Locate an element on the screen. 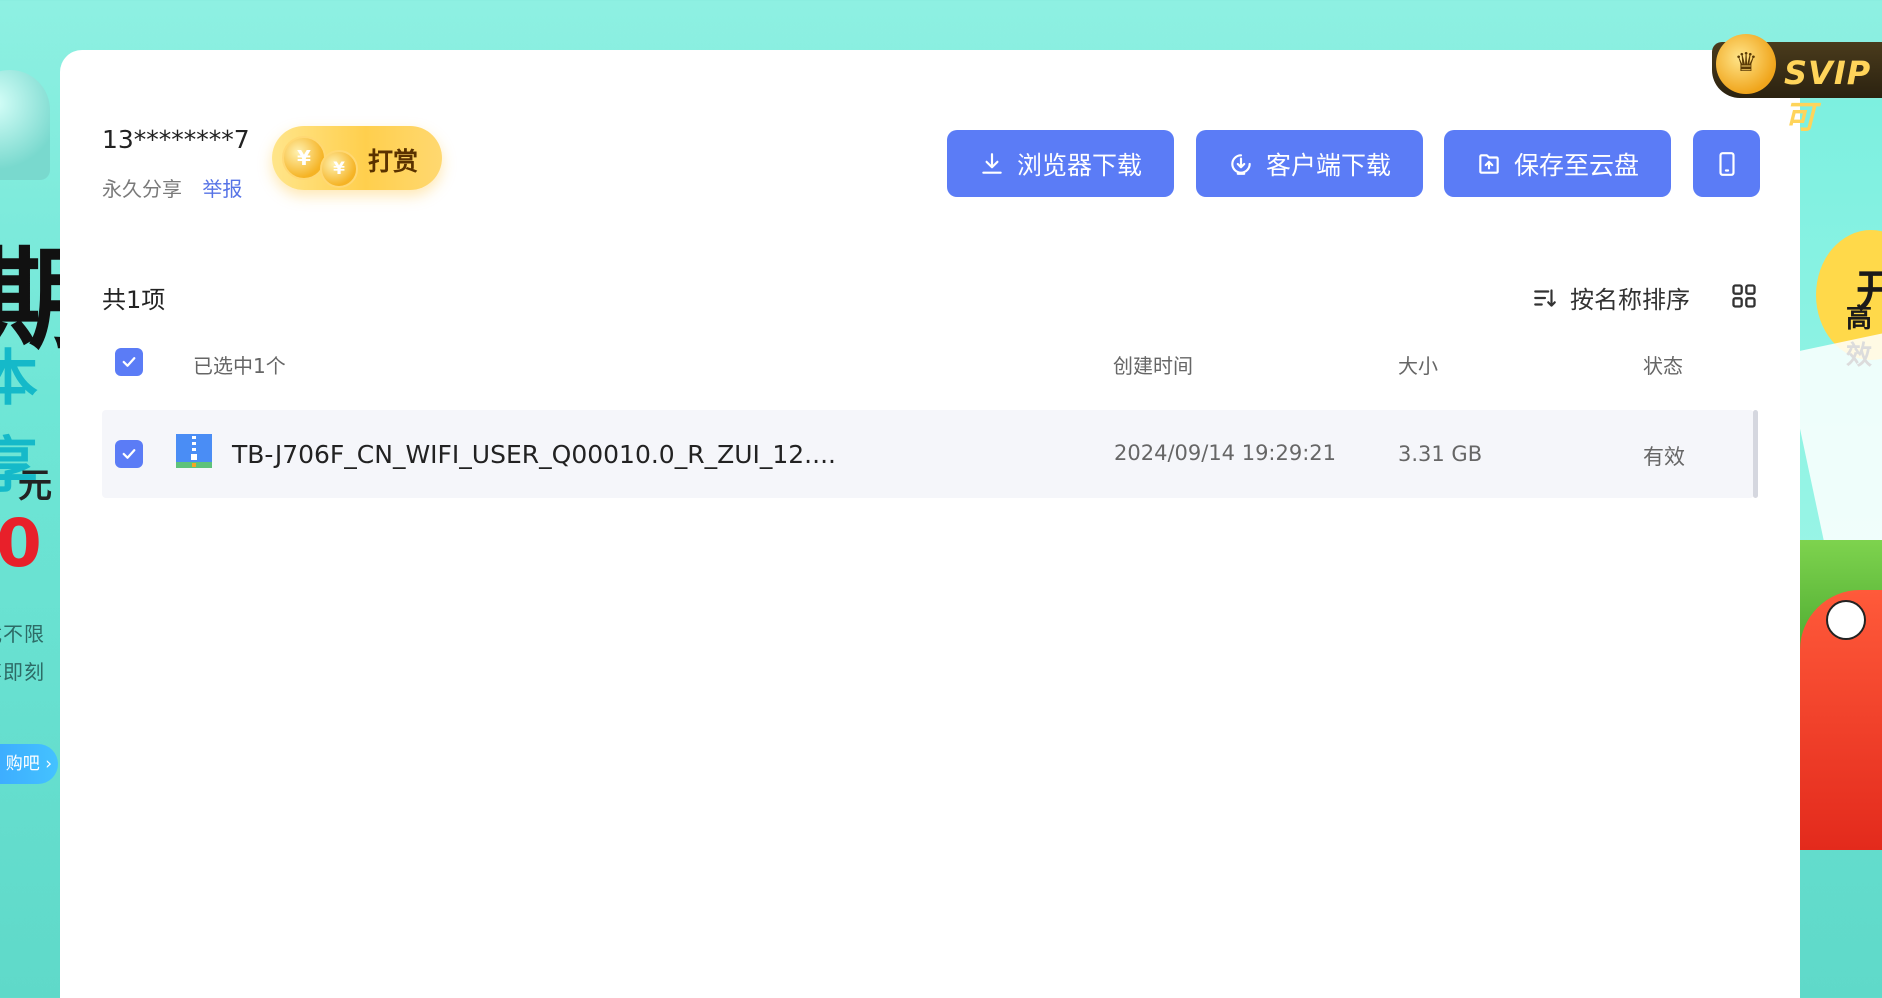 This screenshot has width=1882, height=998. save-to-cloud-label: 保存至云盘 is located at coordinates (1576, 165).